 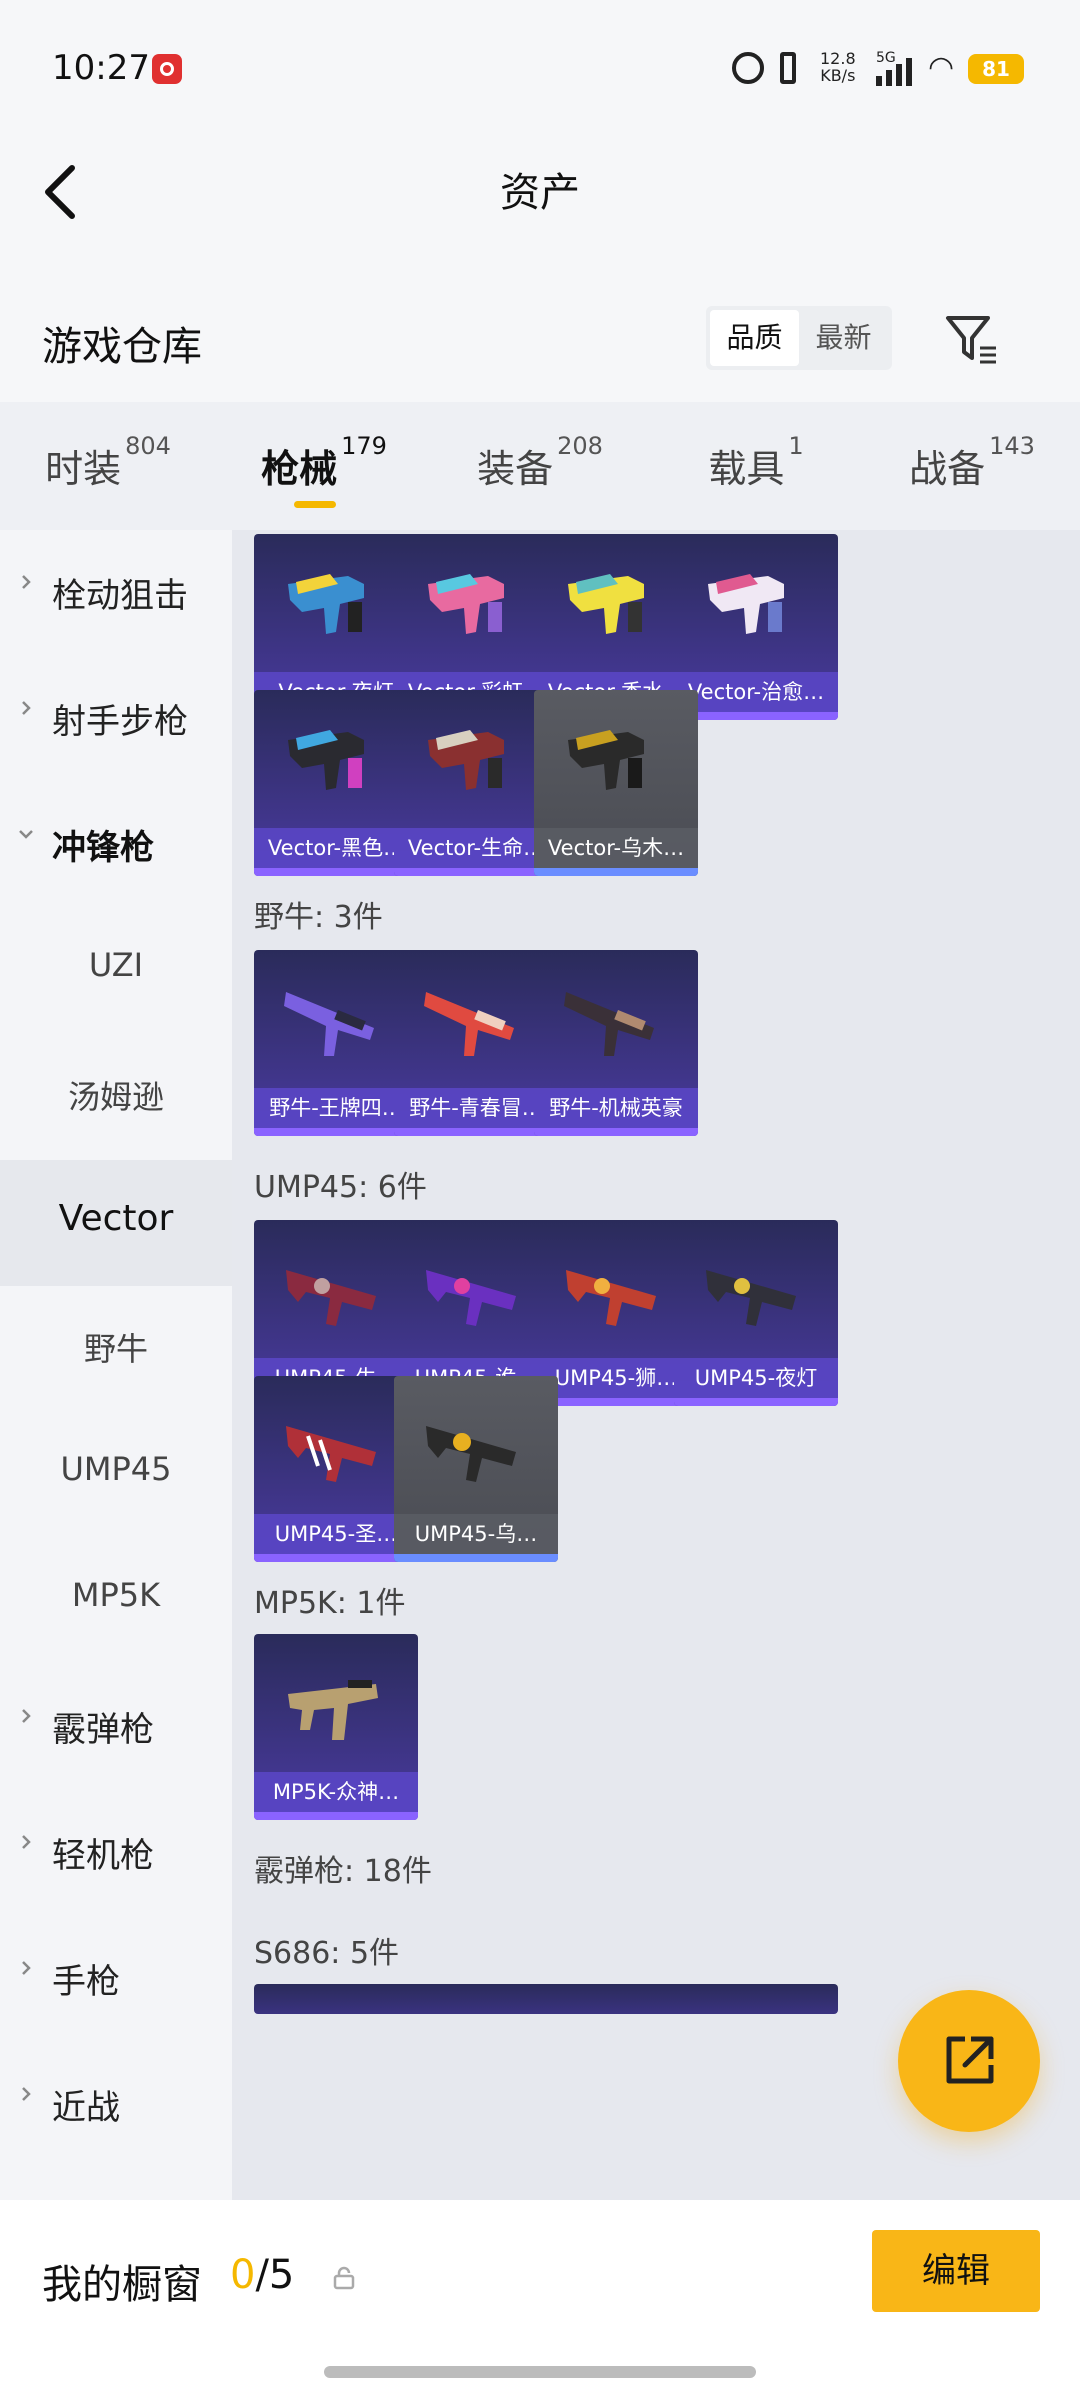 I want to click on sidebar-item-label: UZI, so click(x=116, y=965).